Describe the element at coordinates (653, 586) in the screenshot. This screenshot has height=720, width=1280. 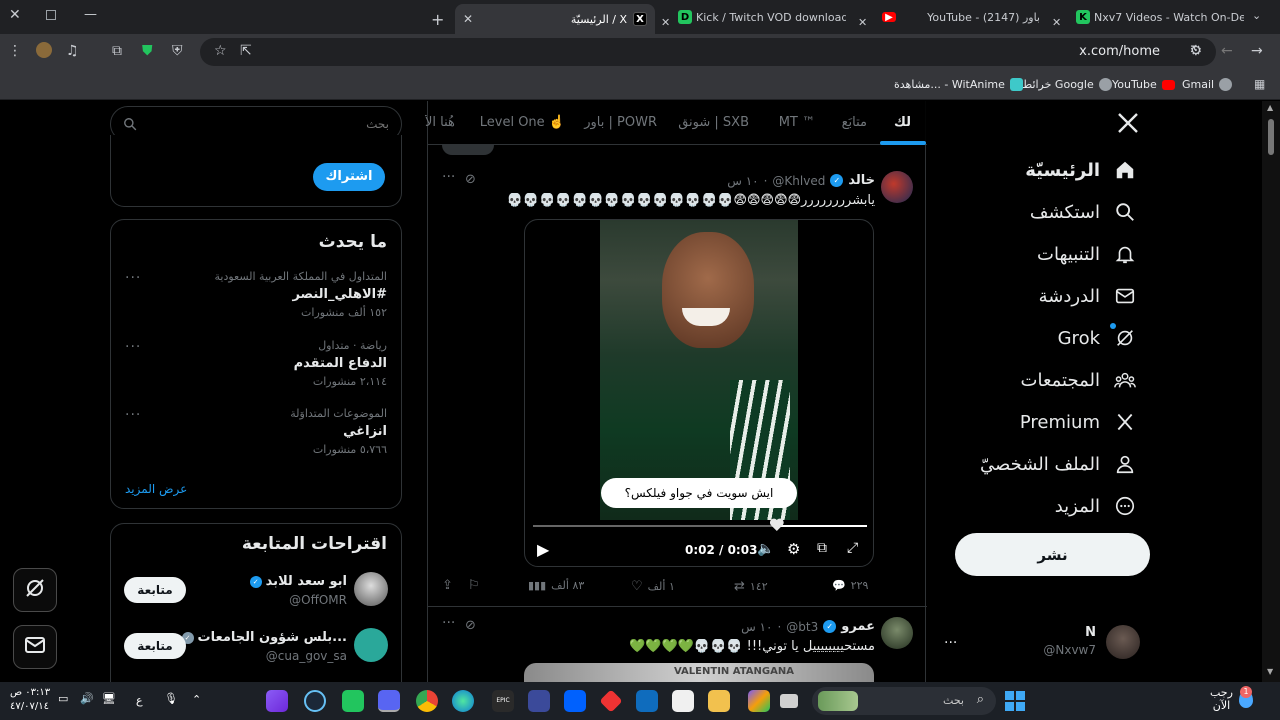
I see `like-action: ♡ ١ ألف` at that location.